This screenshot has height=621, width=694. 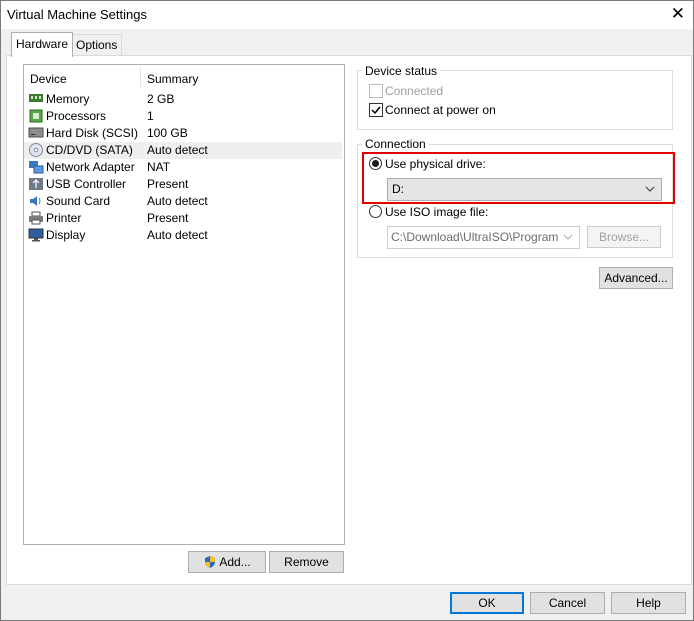 What do you see at coordinates (92, 133) in the screenshot?
I see `device-name: Hard Disk (SCSI)` at bounding box center [92, 133].